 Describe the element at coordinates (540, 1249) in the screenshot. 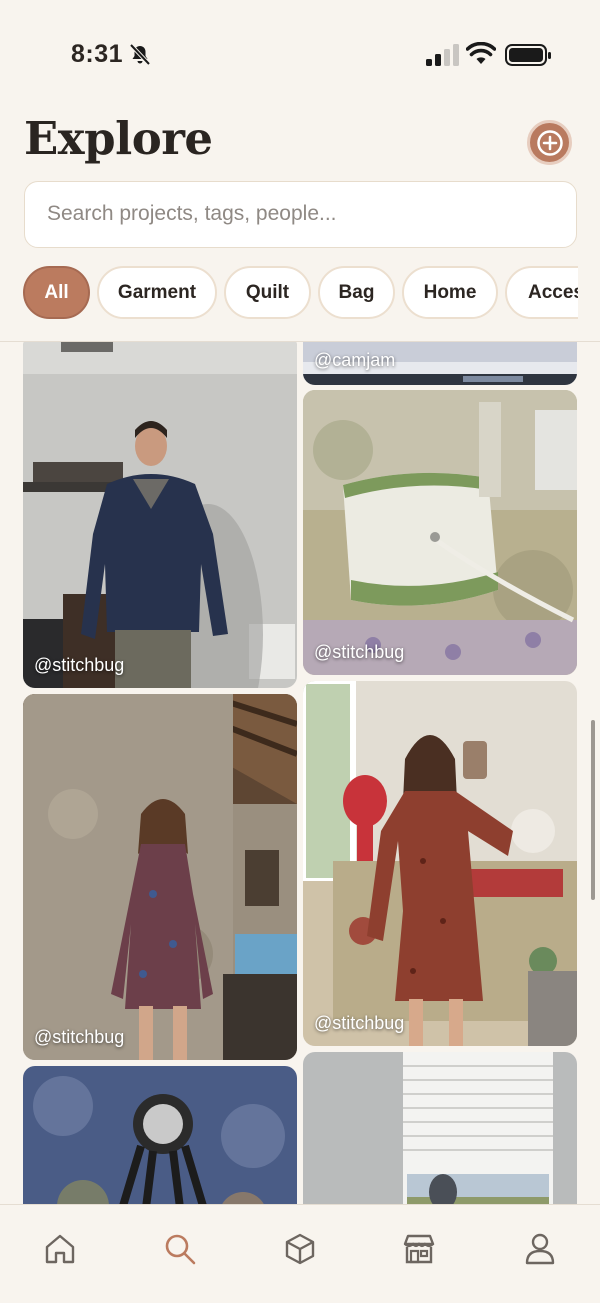

I see `profile-icon` at that location.